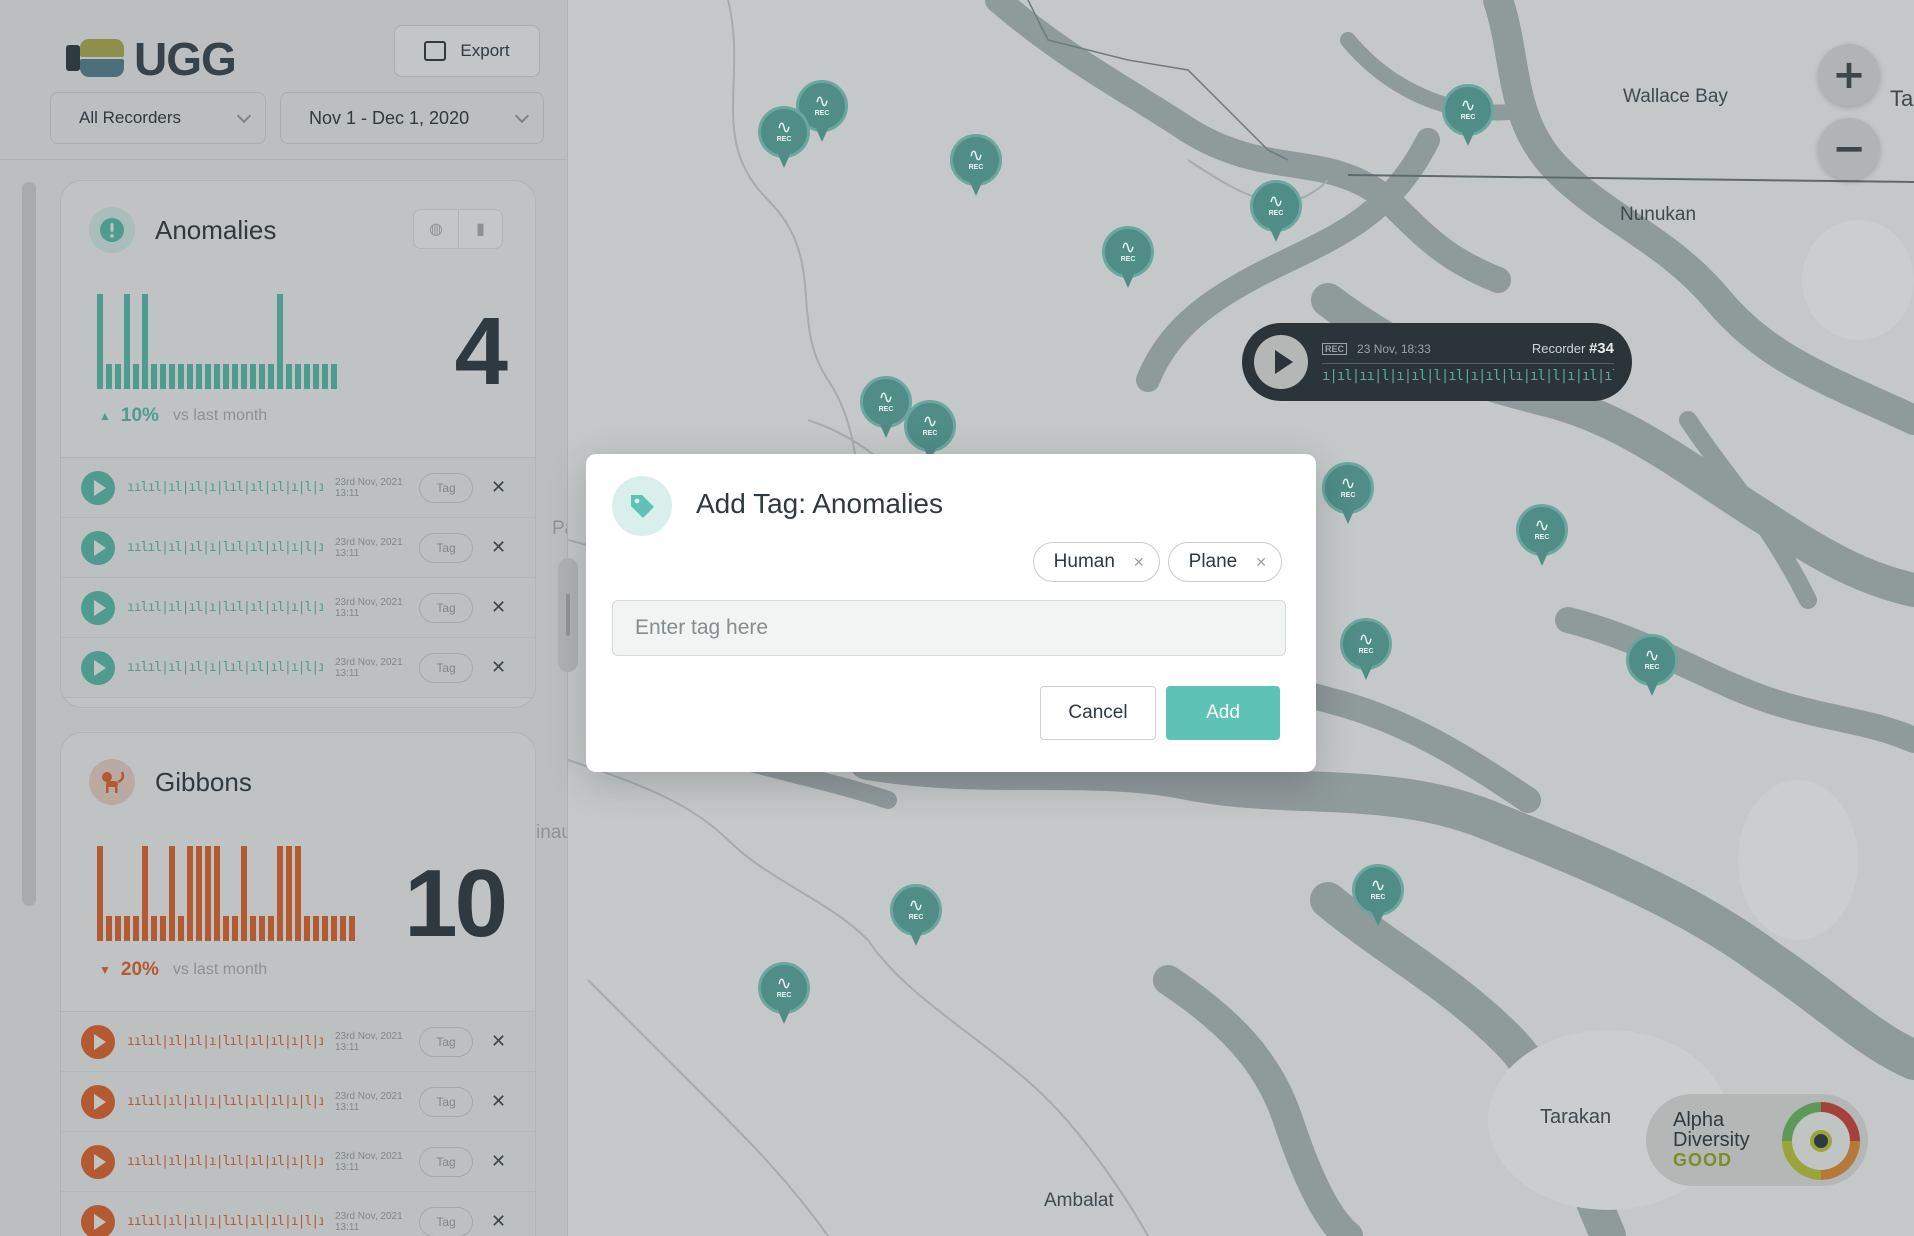 The width and height of the screenshot is (1914, 1236). I want to click on sidebar-resize-handle, so click(568, 615).